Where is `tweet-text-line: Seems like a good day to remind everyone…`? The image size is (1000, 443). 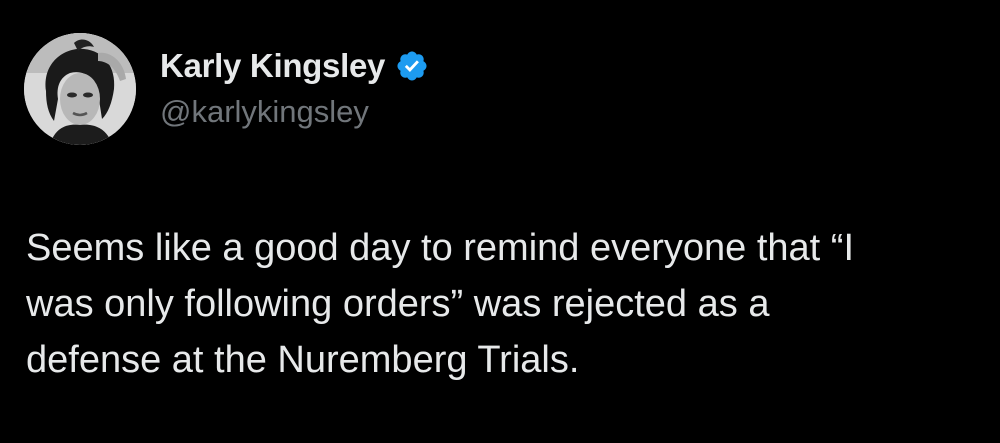
tweet-text-line: Seems like a good day to remind everyone… is located at coordinates (440, 248).